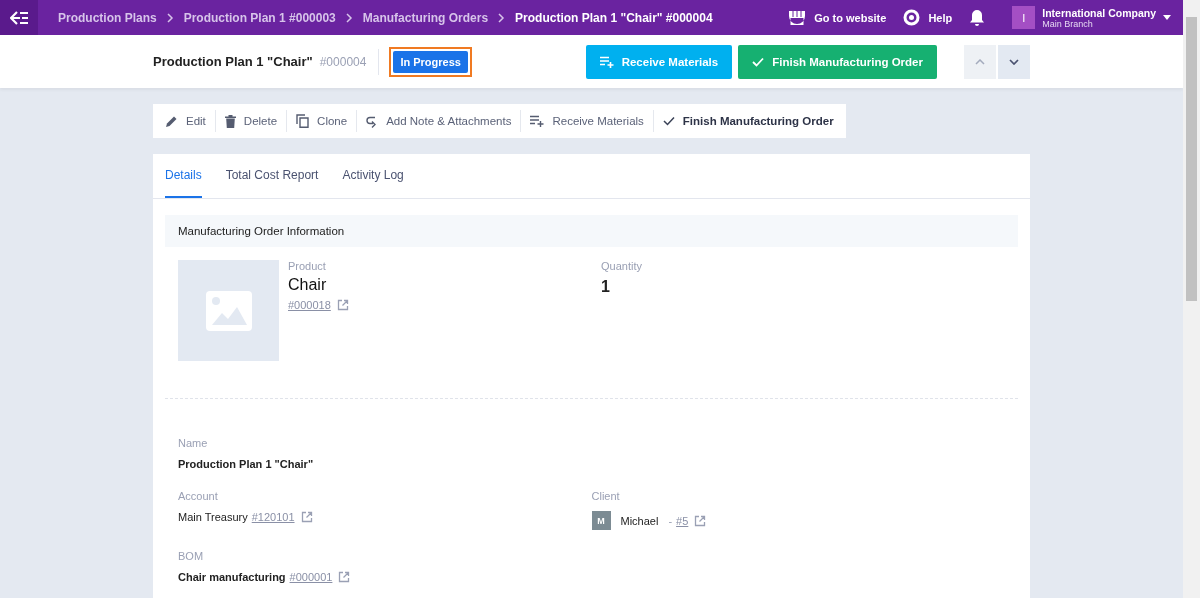 Image resolution: width=1200 pixels, height=598 pixels. I want to click on field-value: Main Treasury, so click(213, 517).